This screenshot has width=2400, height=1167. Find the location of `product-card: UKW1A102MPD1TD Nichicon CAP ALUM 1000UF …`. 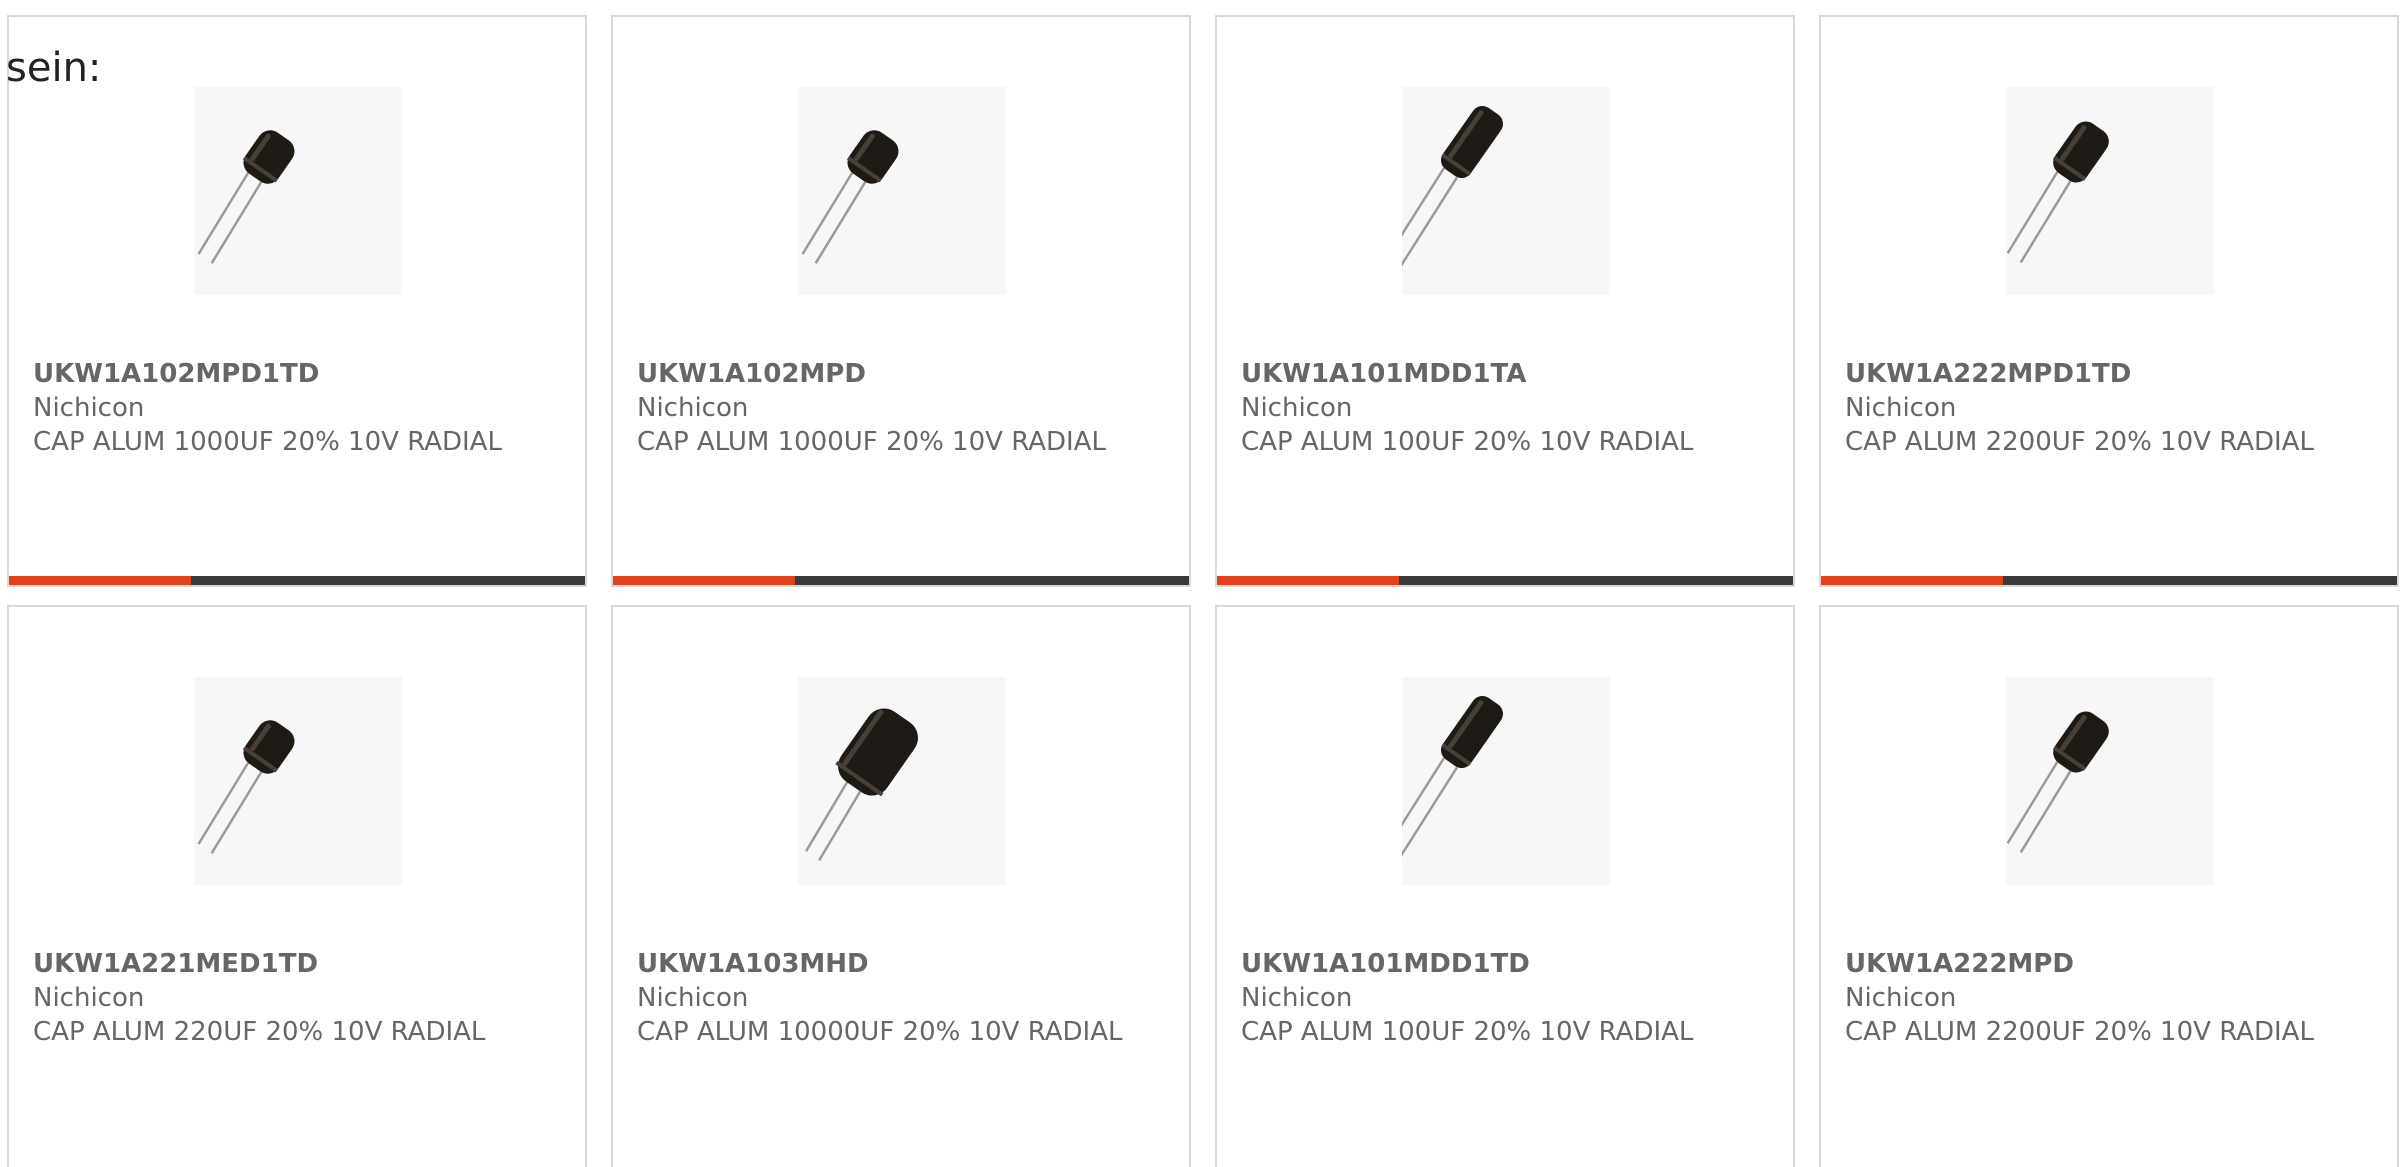

product-card: UKW1A102MPD1TD Nichicon CAP ALUM 1000UF … is located at coordinates (297, 301).